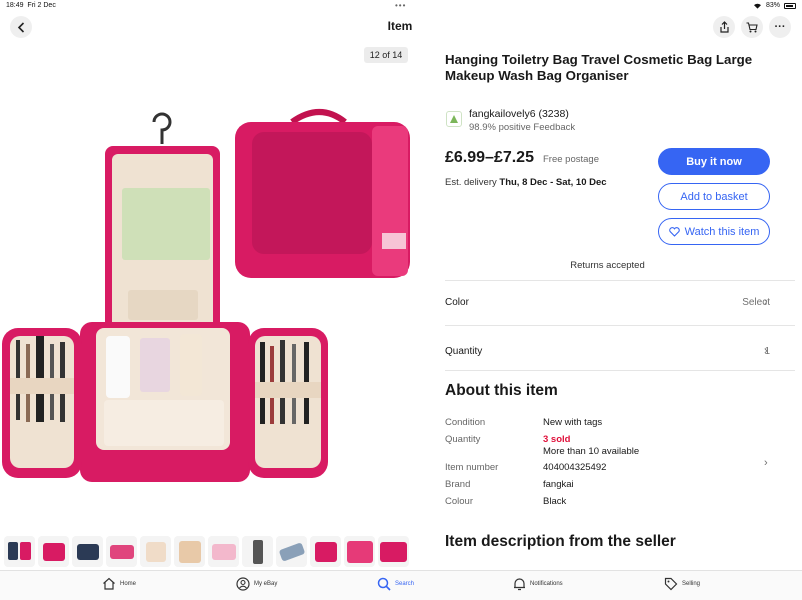 The width and height of the screenshot is (802, 600). What do you see at coordinates (386, 55) in the screenshot?
I see `image-counter: 12 of 14` at bounding box center [386, 55].